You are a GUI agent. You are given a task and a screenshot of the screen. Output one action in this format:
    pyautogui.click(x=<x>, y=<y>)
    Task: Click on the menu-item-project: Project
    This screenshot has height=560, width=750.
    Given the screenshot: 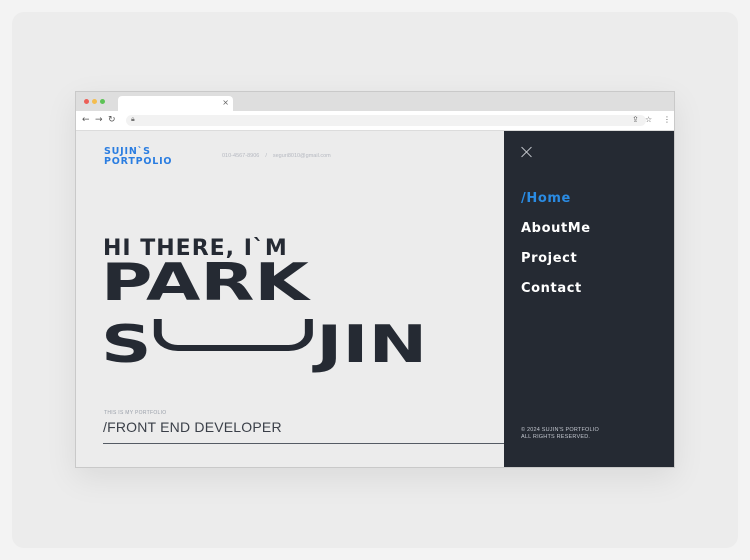 What is the action you would take?
    pyautogui.click(x=549, y=258)
    